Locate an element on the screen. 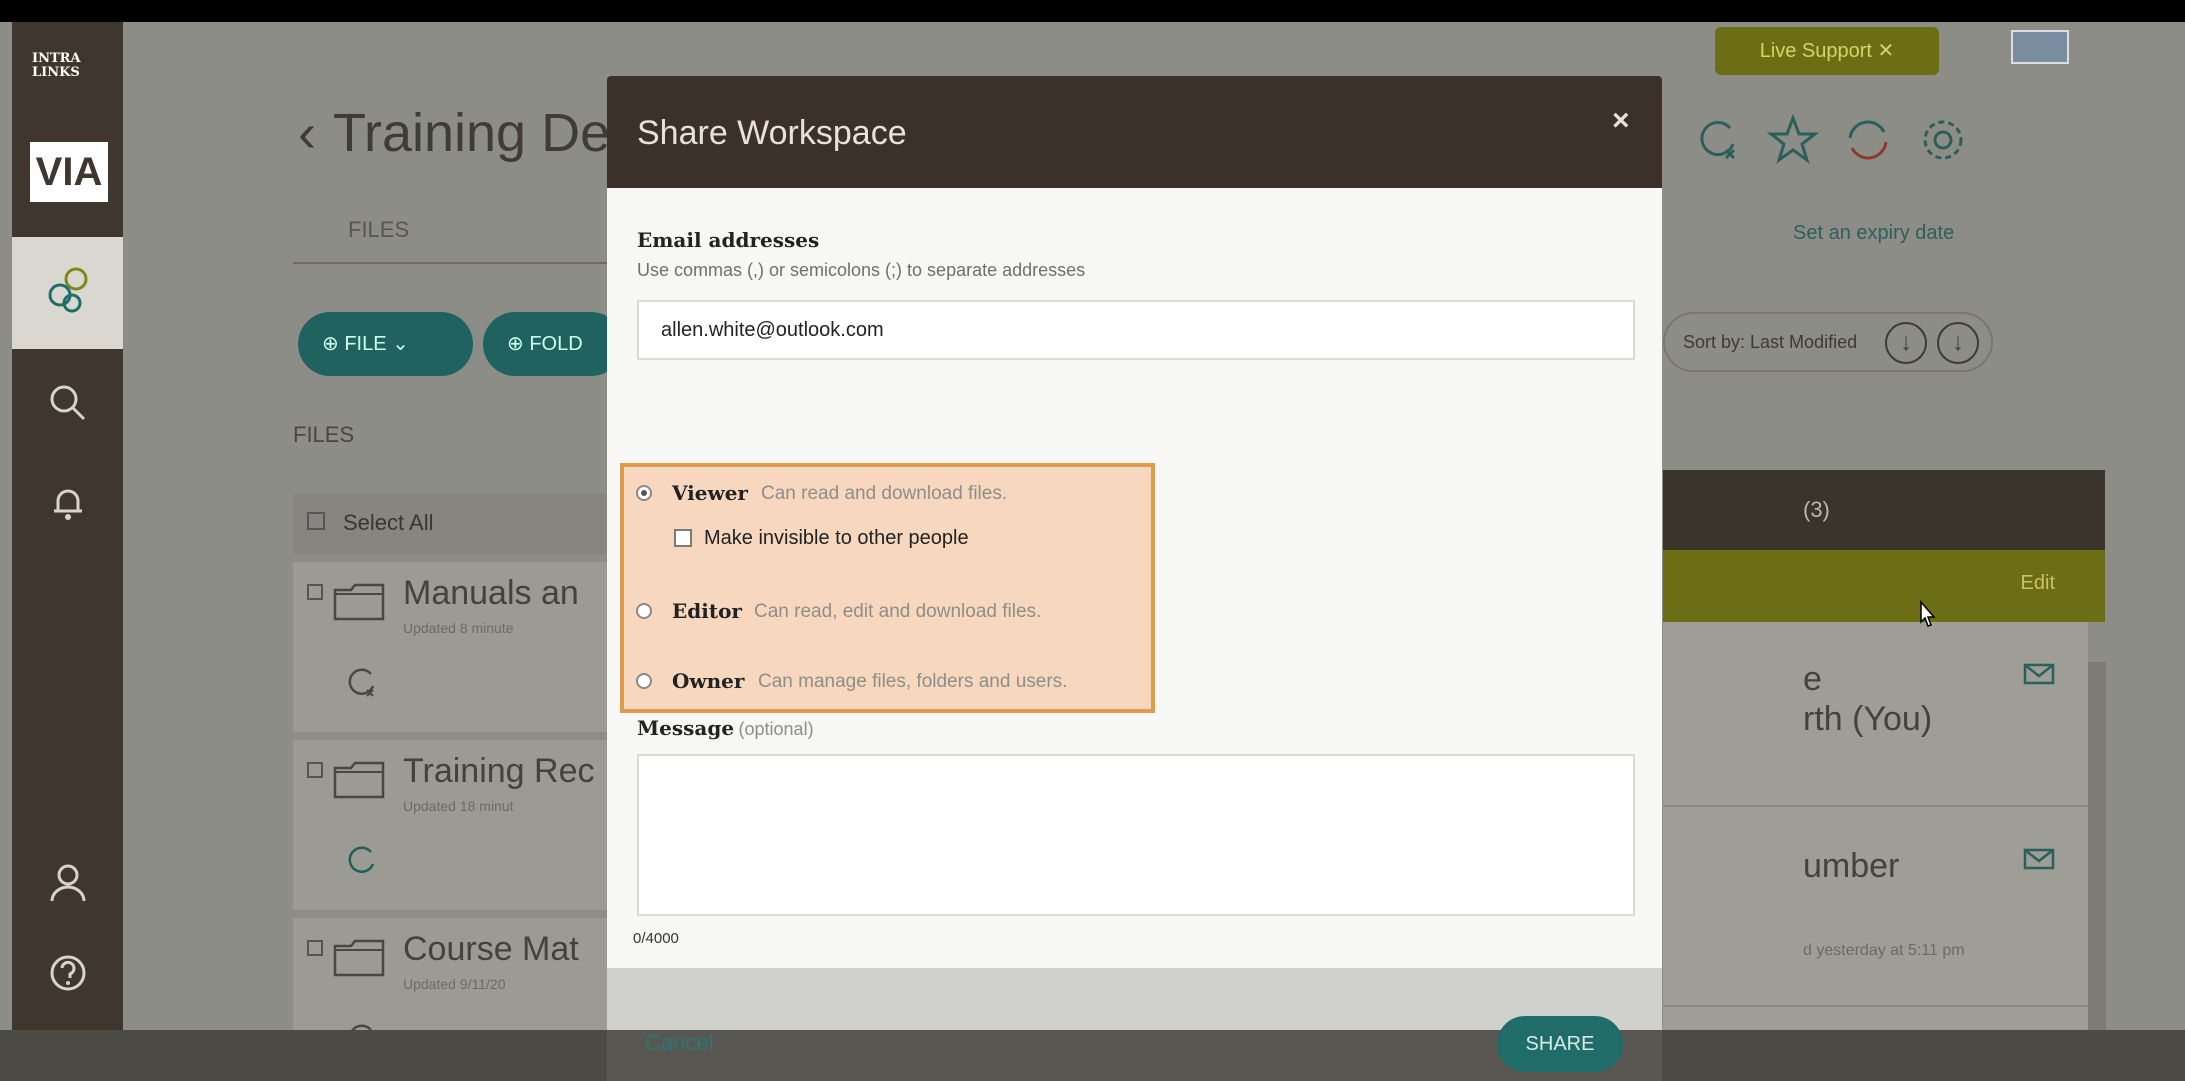  members-scrollbar is located at coordinates (2097, 871).